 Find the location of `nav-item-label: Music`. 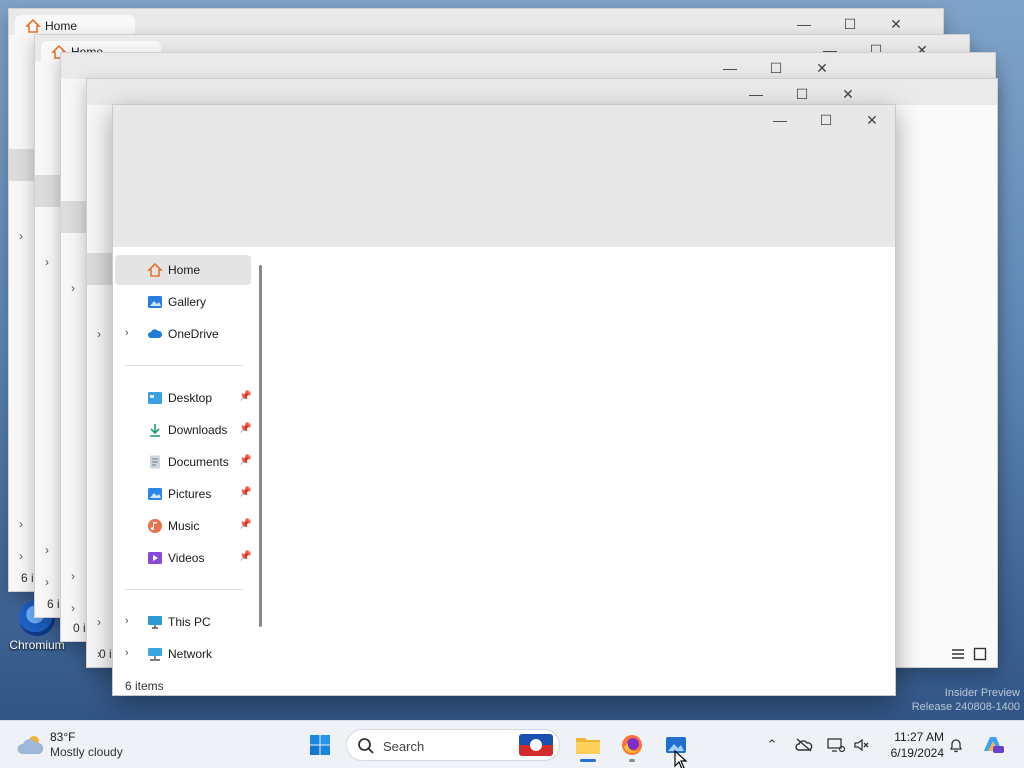

nav-item-label: Music is located at coordinates (184, 526).